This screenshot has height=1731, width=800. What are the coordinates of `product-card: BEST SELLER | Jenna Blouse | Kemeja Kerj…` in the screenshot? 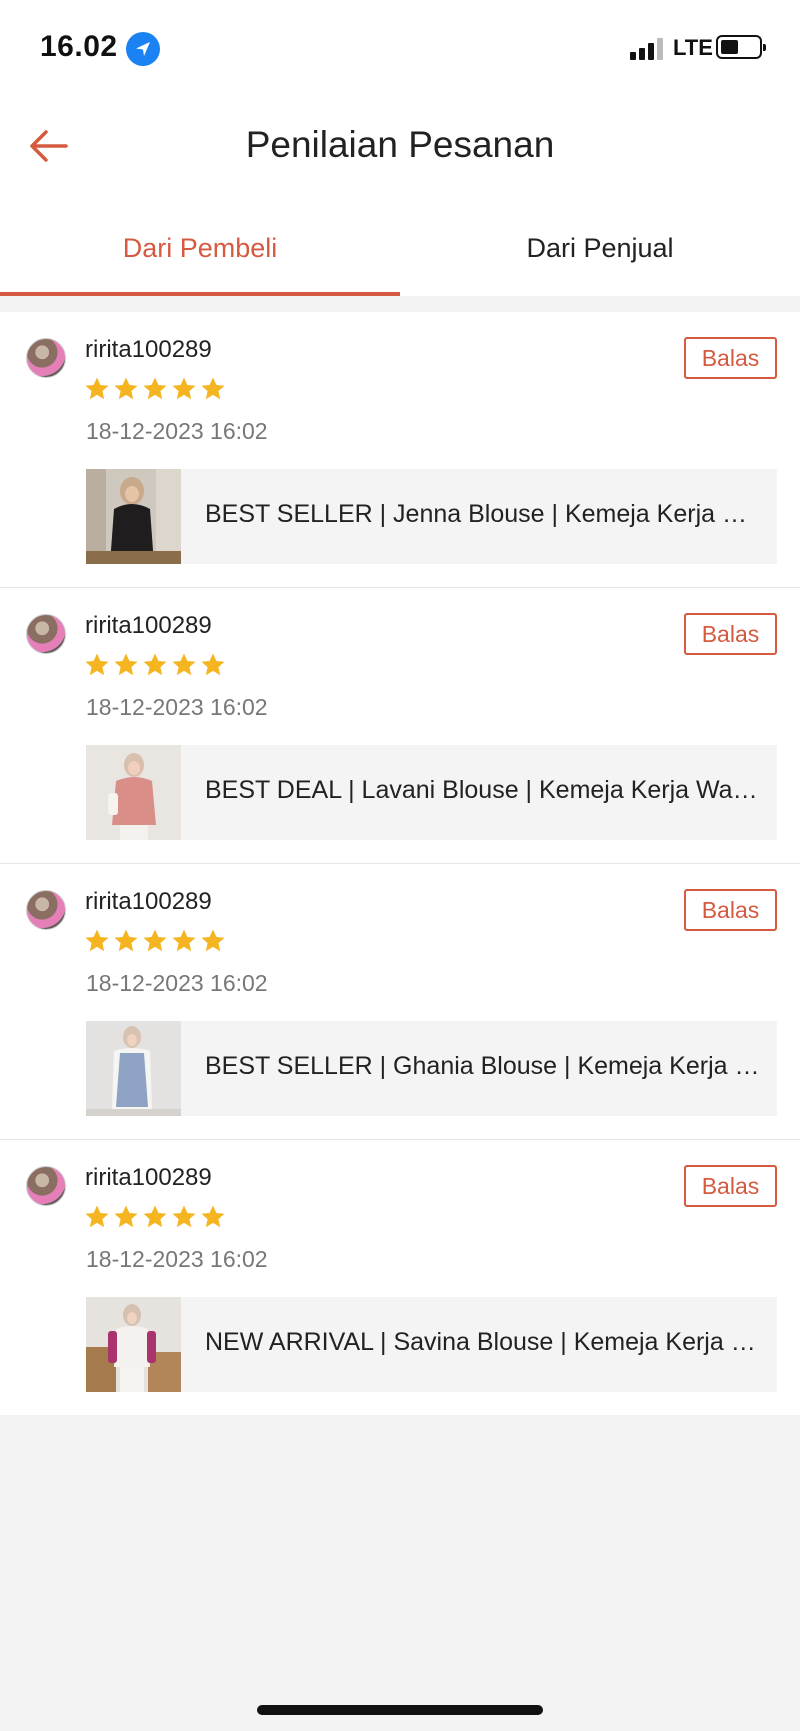 It's located at (431, 516).